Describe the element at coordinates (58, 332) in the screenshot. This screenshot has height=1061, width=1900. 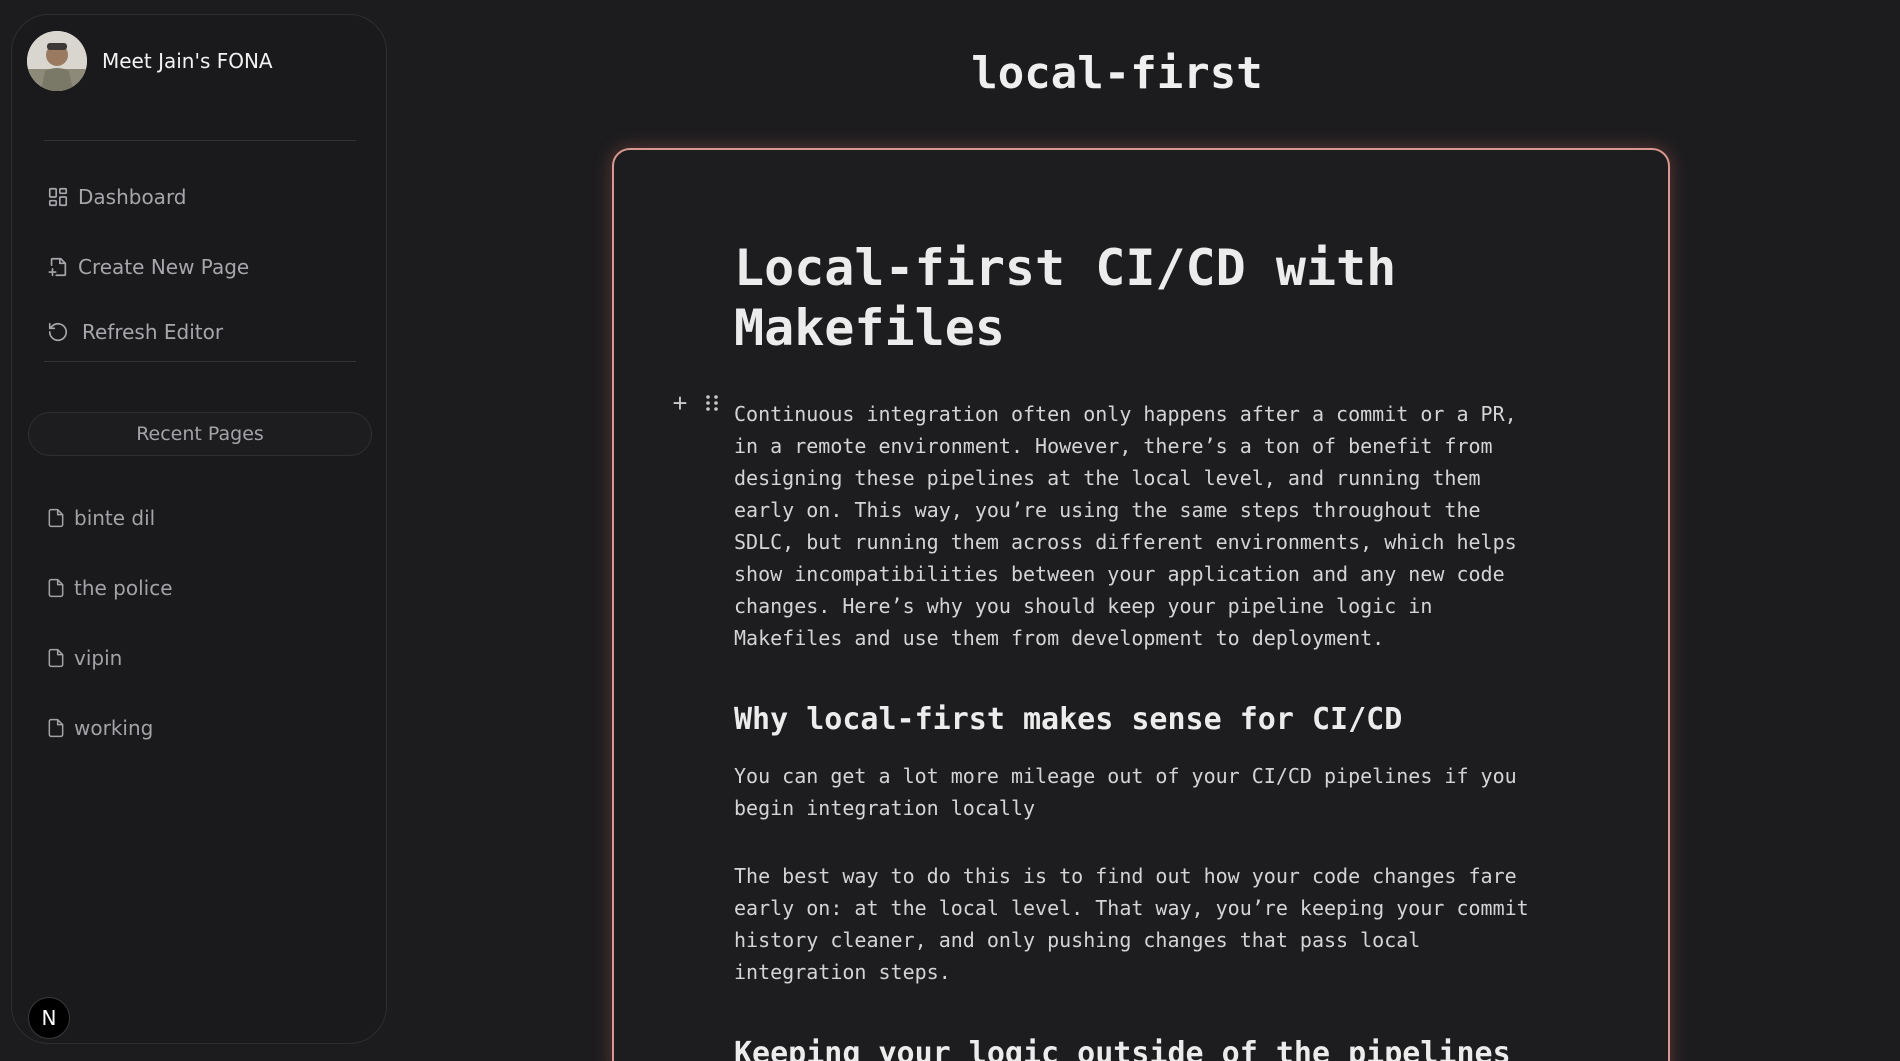
I see `refresh-icon` at that location.